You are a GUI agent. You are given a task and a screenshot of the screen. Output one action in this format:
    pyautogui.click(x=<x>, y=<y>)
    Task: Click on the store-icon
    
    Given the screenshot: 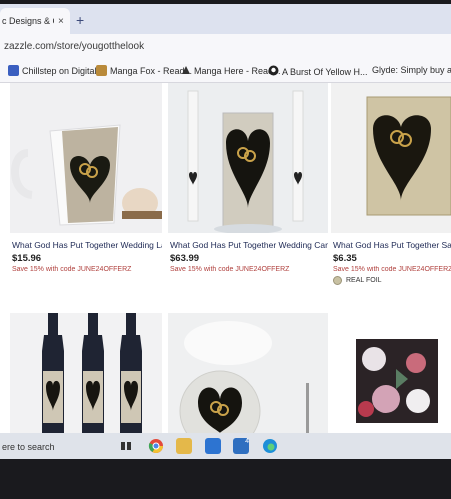 What is the action you would take?
    pyautogui.click(x=213, y=446)
    